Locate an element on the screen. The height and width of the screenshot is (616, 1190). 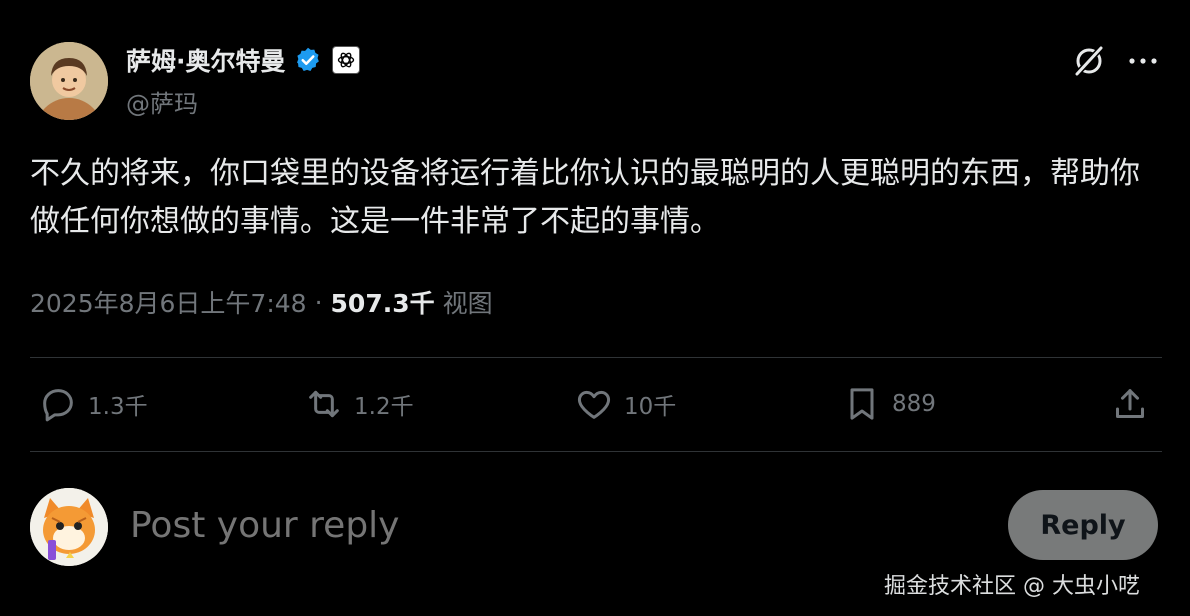
affiliation-badge-icon is located at coordinates (345, 60).